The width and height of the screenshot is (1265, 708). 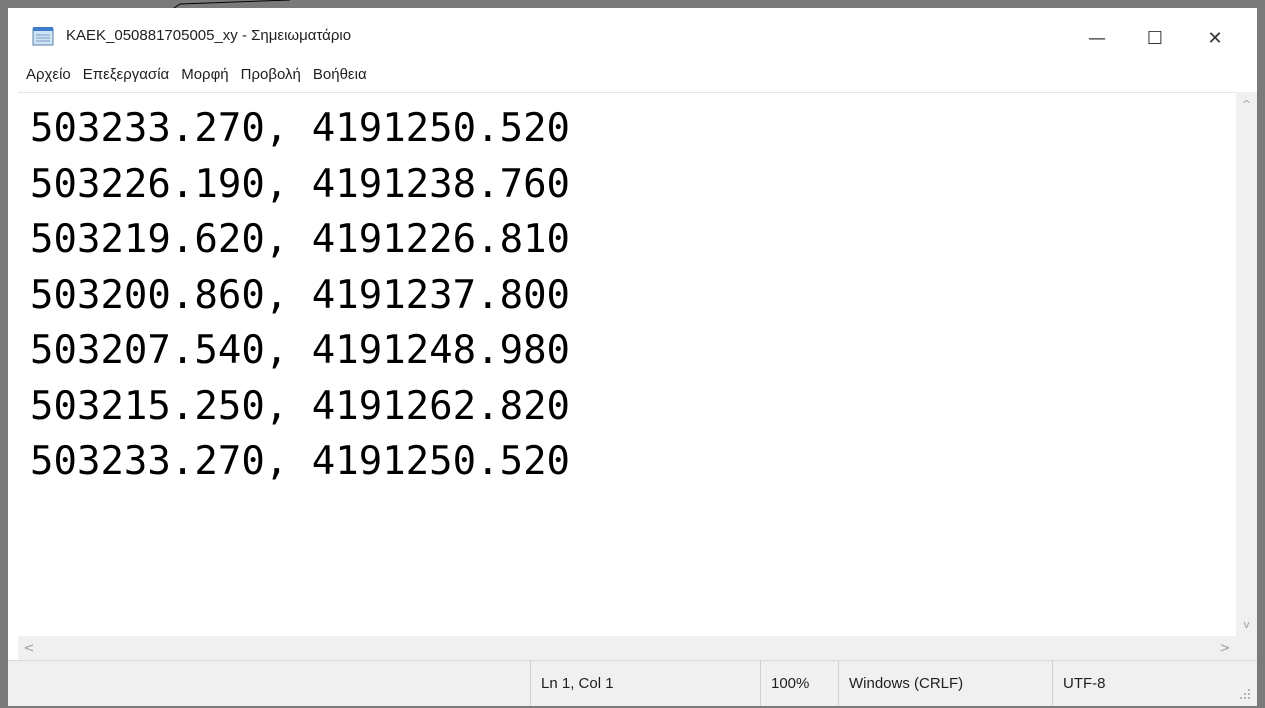 What do you see at coordinates (1246, 104) in the screenshot?
I see `scroll-up-icon: ^` at bounding box center [1246, 104].